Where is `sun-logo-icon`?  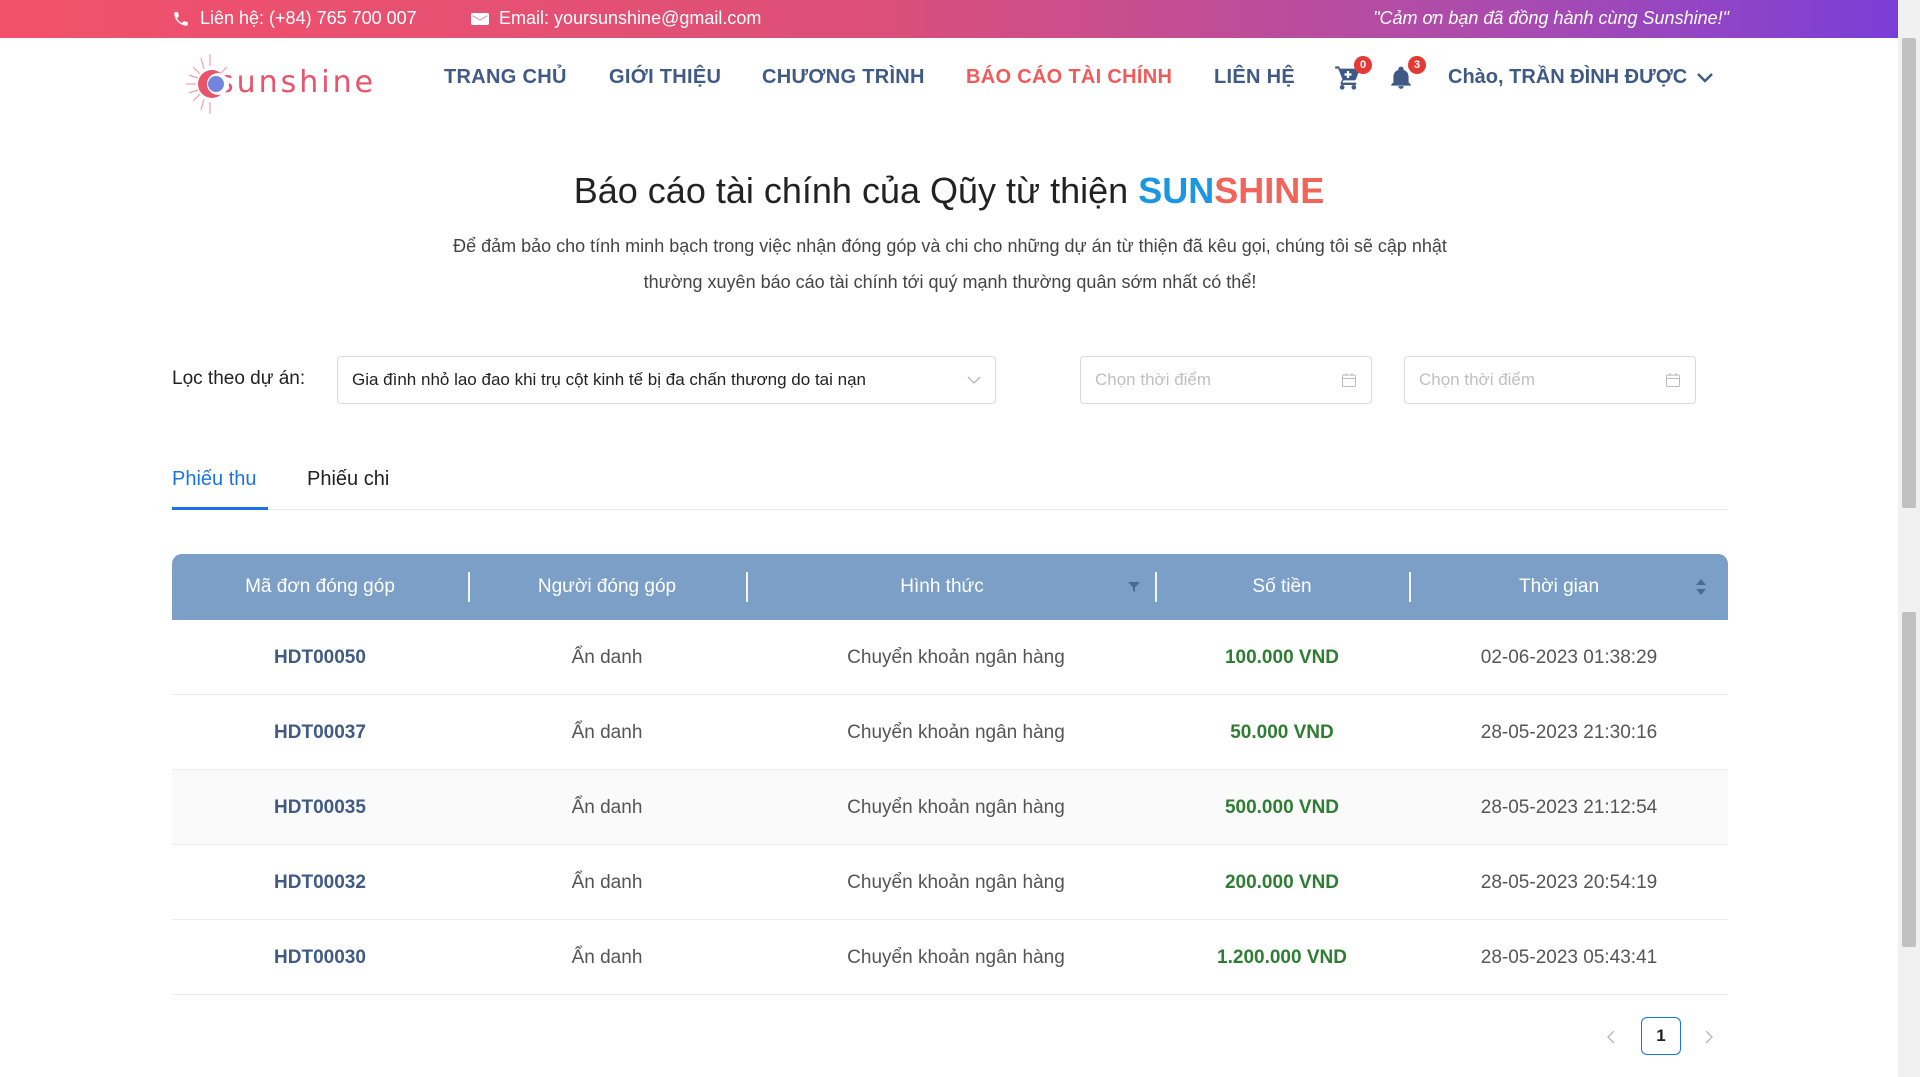
sun-logo-icon is located at coordinates (207, 83).